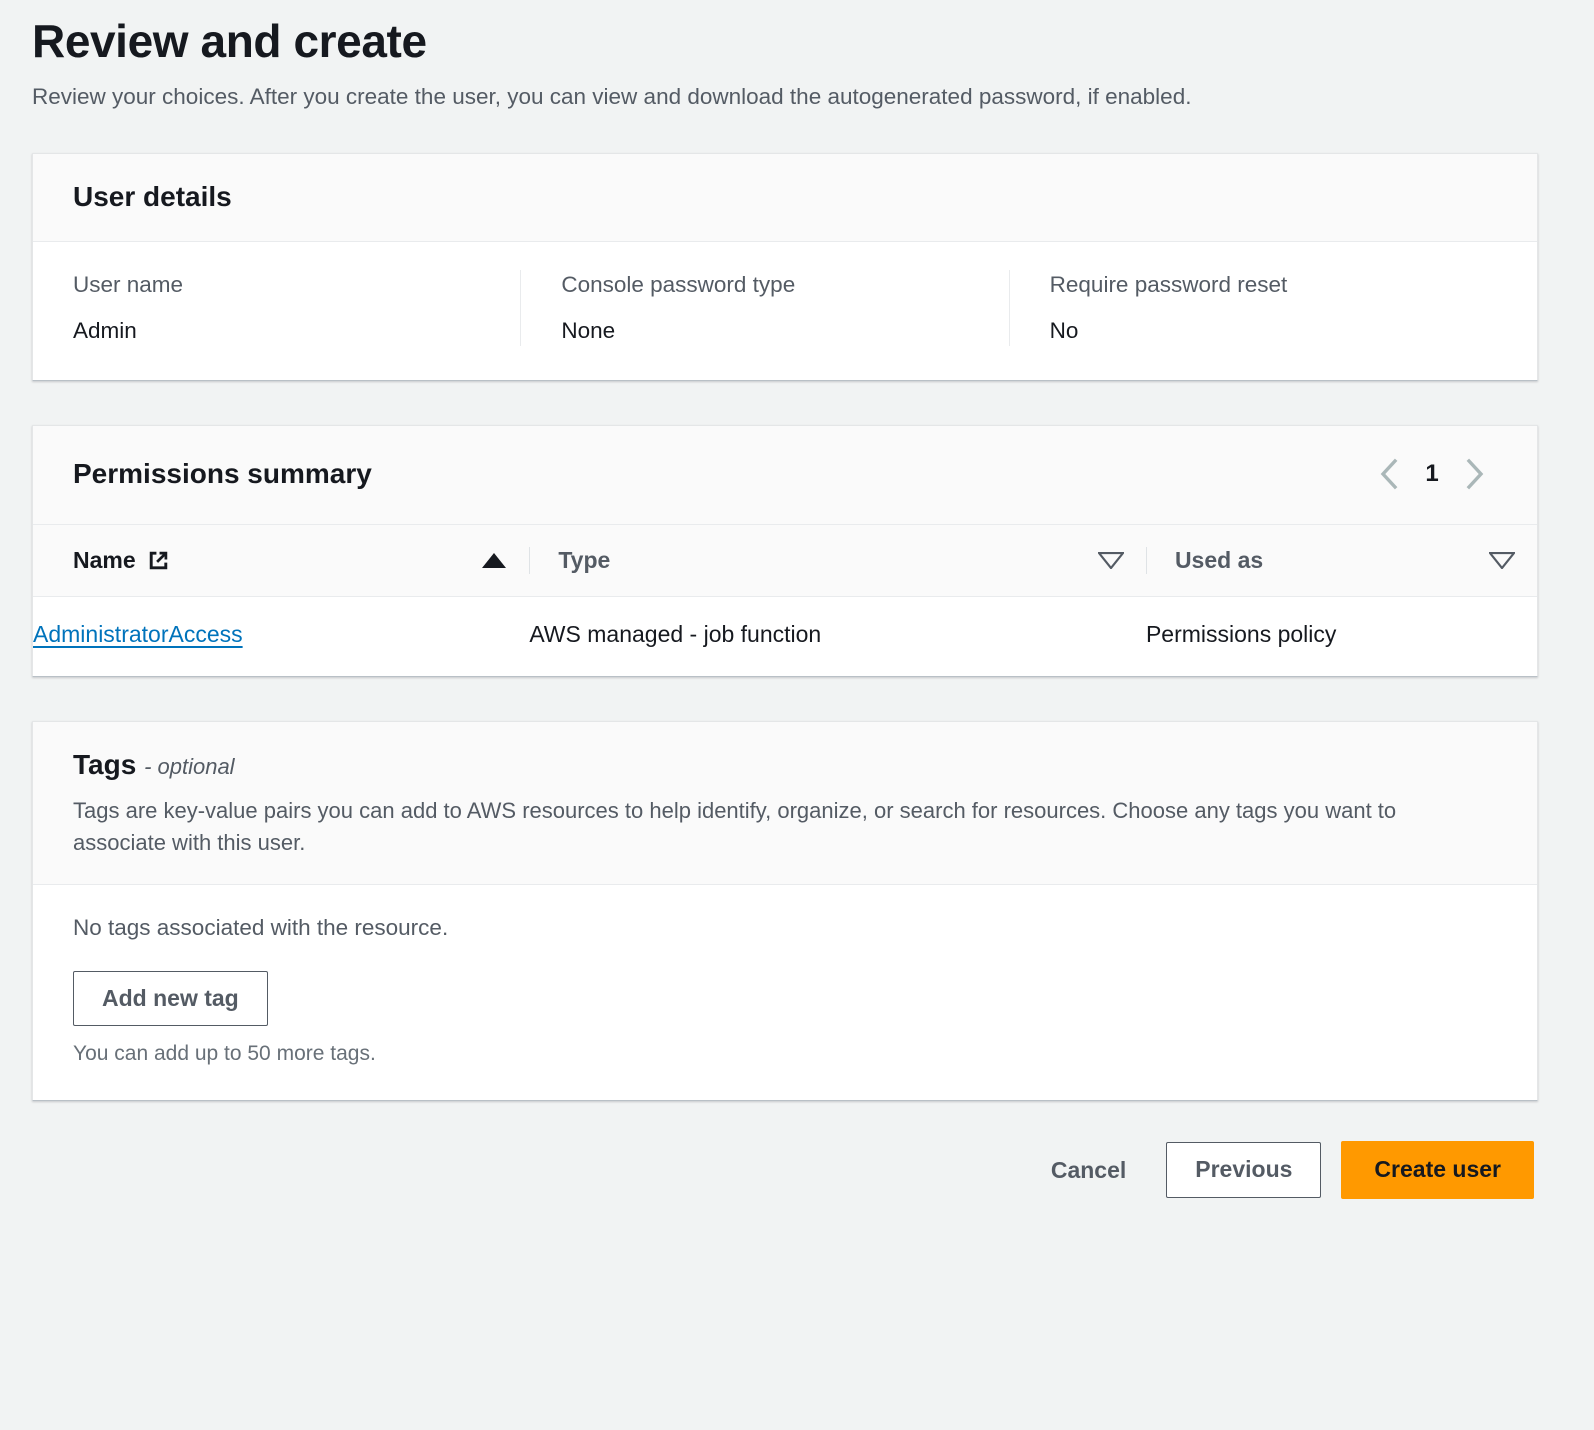 The image size is (1594, 1430). I want to click on pagination: 1, so click(1432, 474).